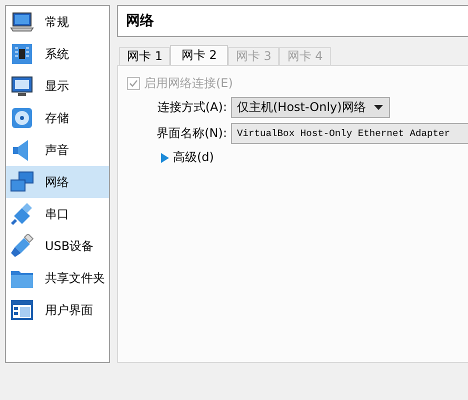 Image resolution: width=468 pixels, height=400 pixels. What do you see at coordinates (22, 214) in the screenshot?
I see `plug-icon` at bounding box center [22, 214].